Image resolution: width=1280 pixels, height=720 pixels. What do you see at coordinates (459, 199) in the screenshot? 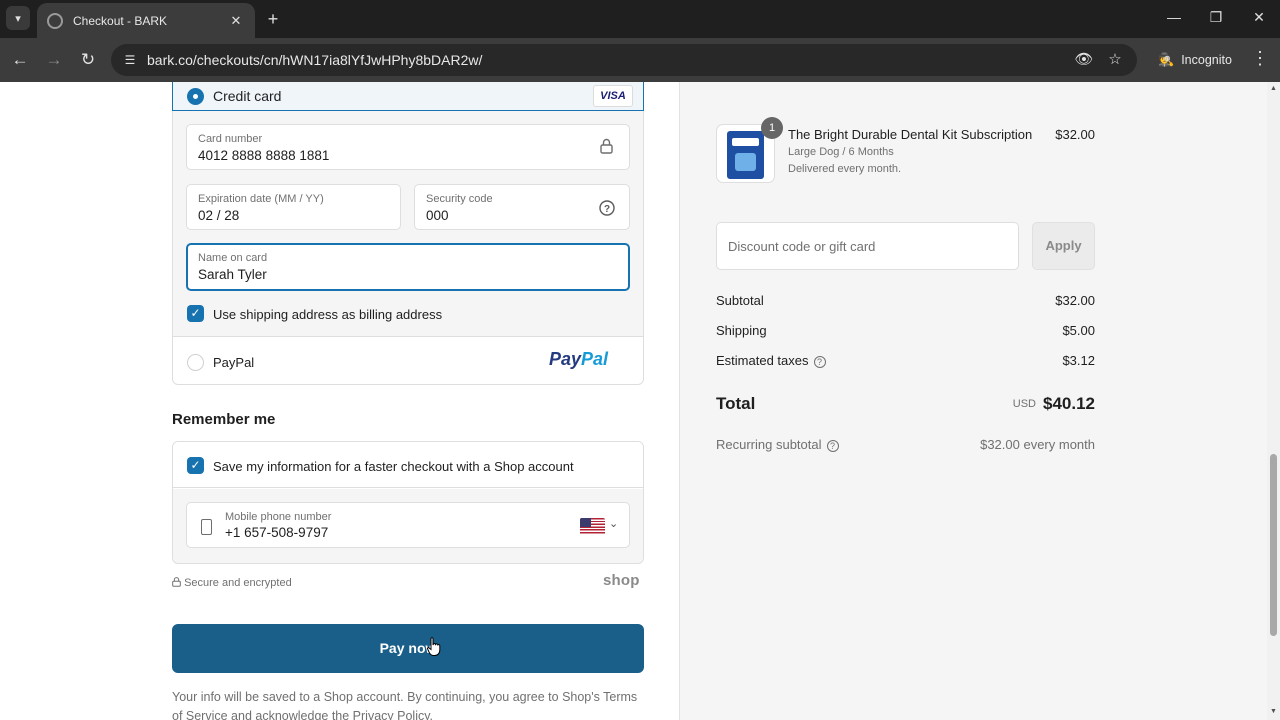
I see `security-code-label: Security code` at bounding box center [459, 199].